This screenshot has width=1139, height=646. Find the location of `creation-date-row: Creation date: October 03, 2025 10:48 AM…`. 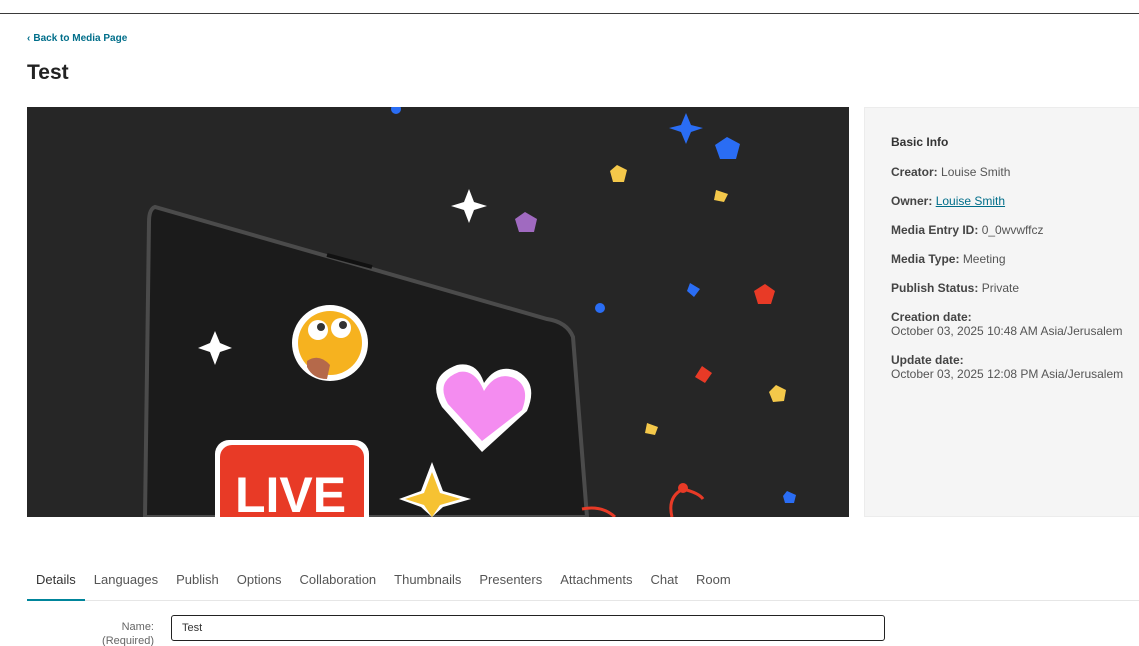

creation-date-row: Creation date: October 03, 2025 10:48 AM… is located at coordinates (1015, 324).